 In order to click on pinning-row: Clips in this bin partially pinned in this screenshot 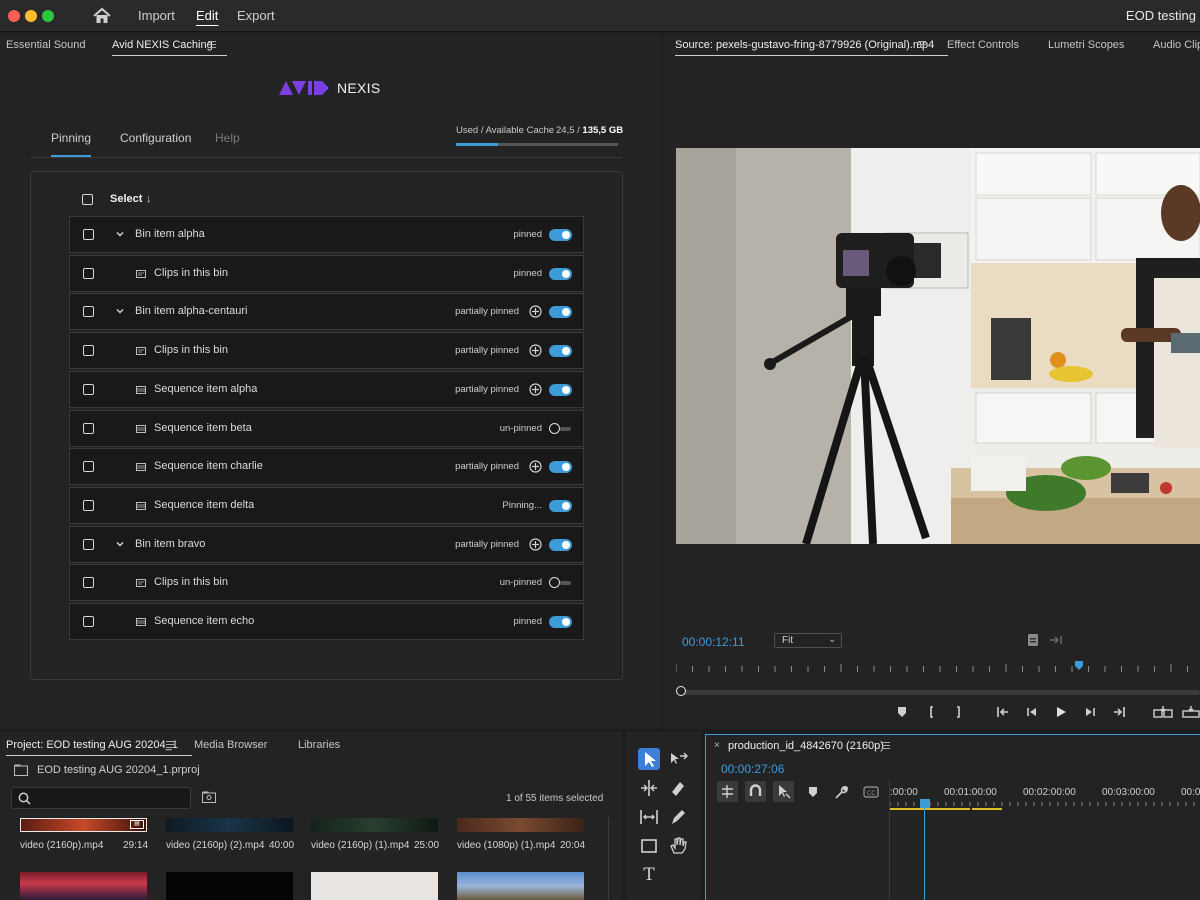, I will do `click(326, 351)`.